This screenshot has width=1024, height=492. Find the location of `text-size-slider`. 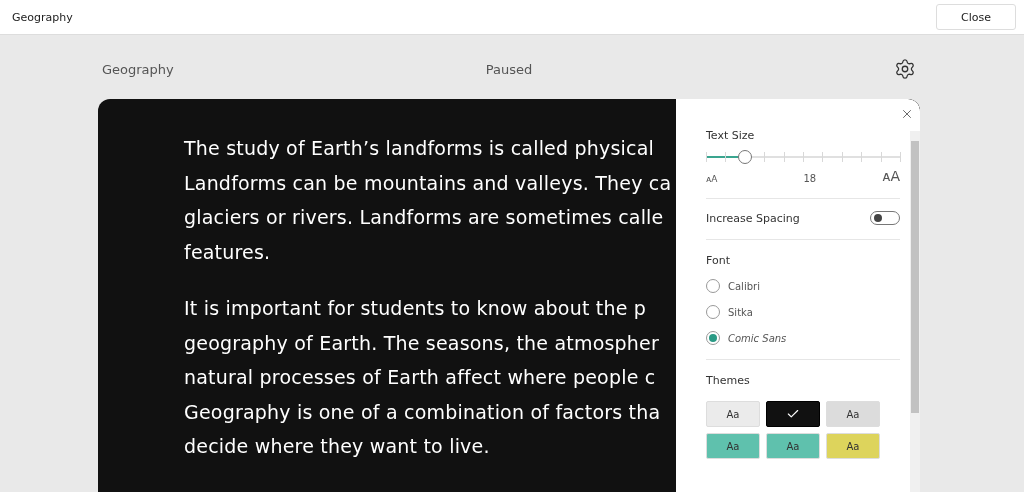

text-size-slider is located at coordinates (803, 157).